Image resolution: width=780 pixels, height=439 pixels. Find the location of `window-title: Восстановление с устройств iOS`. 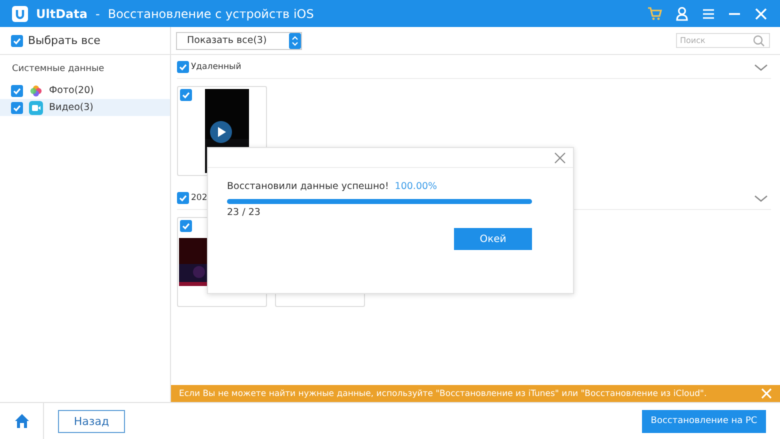

window-title: Восстановление с устройств iOS is located at coordinates (211, 13).